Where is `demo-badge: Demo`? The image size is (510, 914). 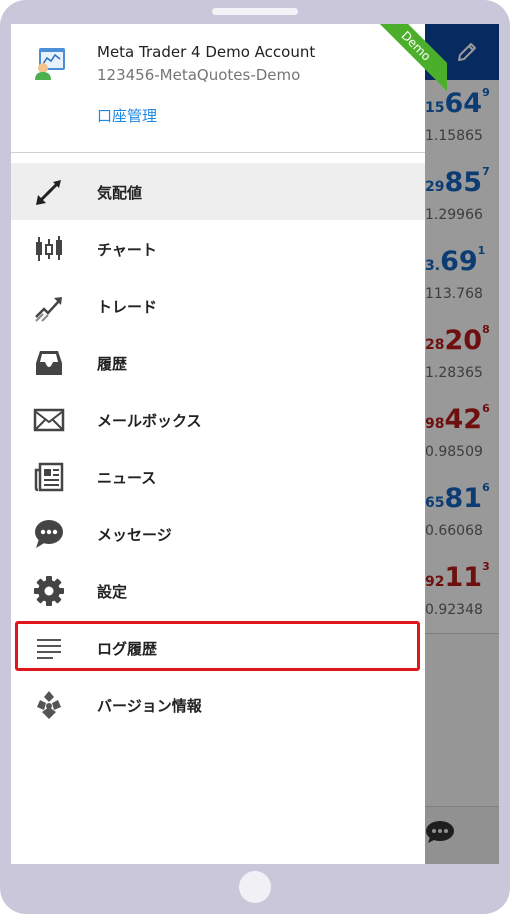
demo-badge: Demo is located at coordinates (408, 58).